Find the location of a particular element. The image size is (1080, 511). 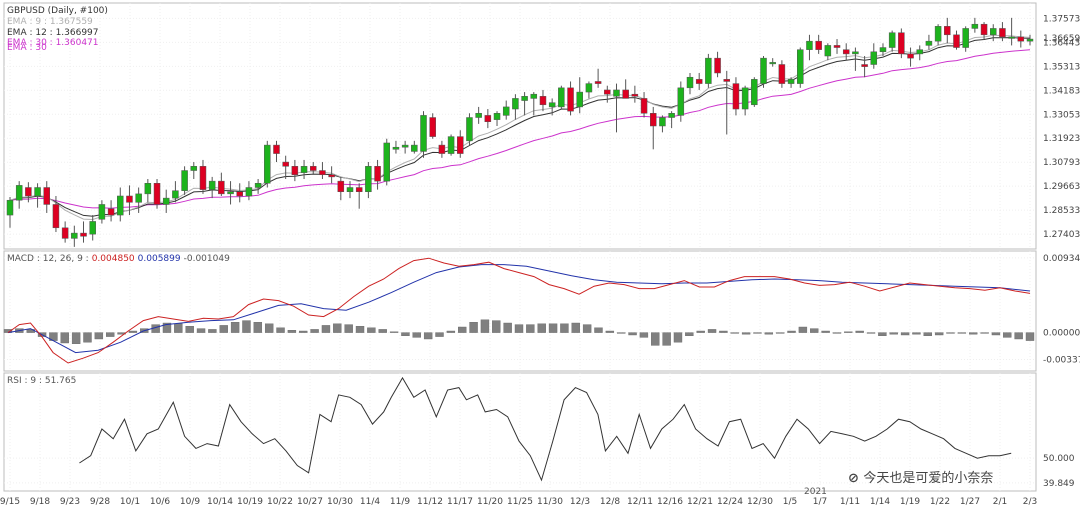

ema30-legend: EMA : 30 : 1.360471 is located at coordinates (53, 43).